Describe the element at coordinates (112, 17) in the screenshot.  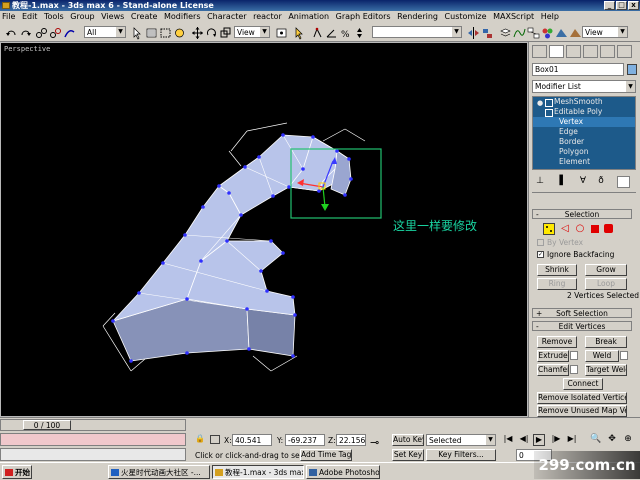
I see `menu-views: Views` at that location.